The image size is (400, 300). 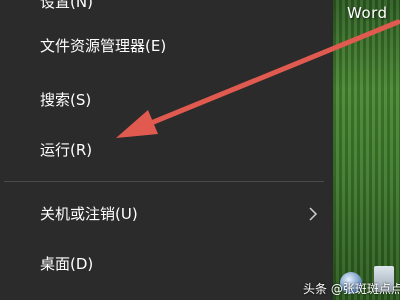 I want to click on menu-item-desktop: 桌面(D), so click(x=166, y=264).